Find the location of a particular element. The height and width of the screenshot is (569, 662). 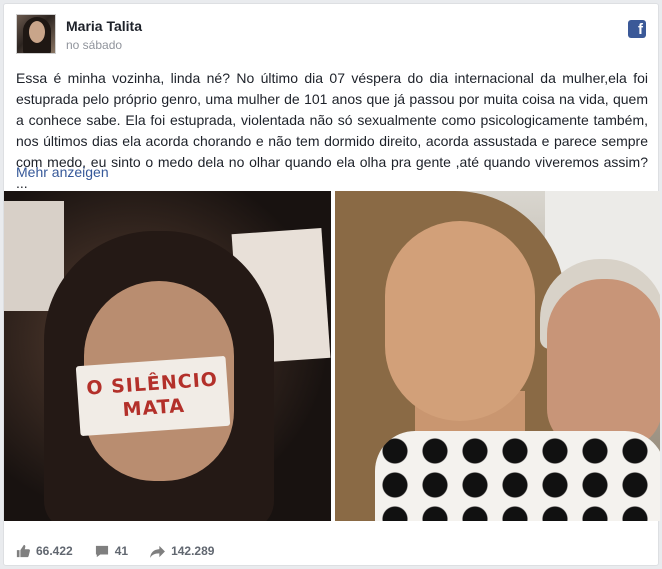

shares-count: 142.289 is located at coordinates (182, 551).